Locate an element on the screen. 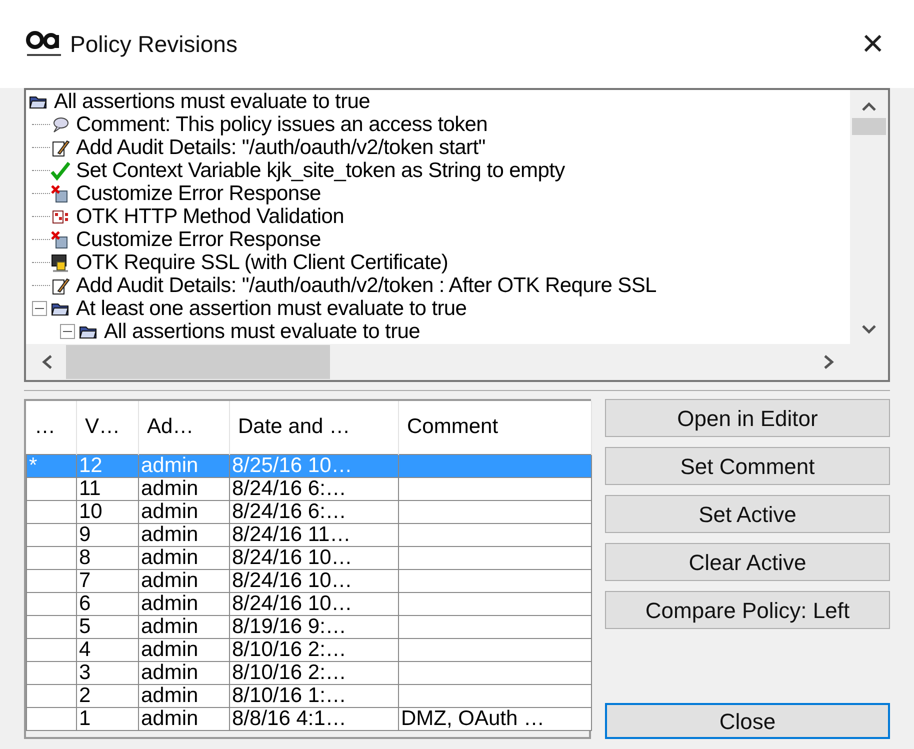  tree-item: Add Audit Details: "/auth/oauth/v2/token : After OTK Requre SSL is located at coordinates (366, 285).